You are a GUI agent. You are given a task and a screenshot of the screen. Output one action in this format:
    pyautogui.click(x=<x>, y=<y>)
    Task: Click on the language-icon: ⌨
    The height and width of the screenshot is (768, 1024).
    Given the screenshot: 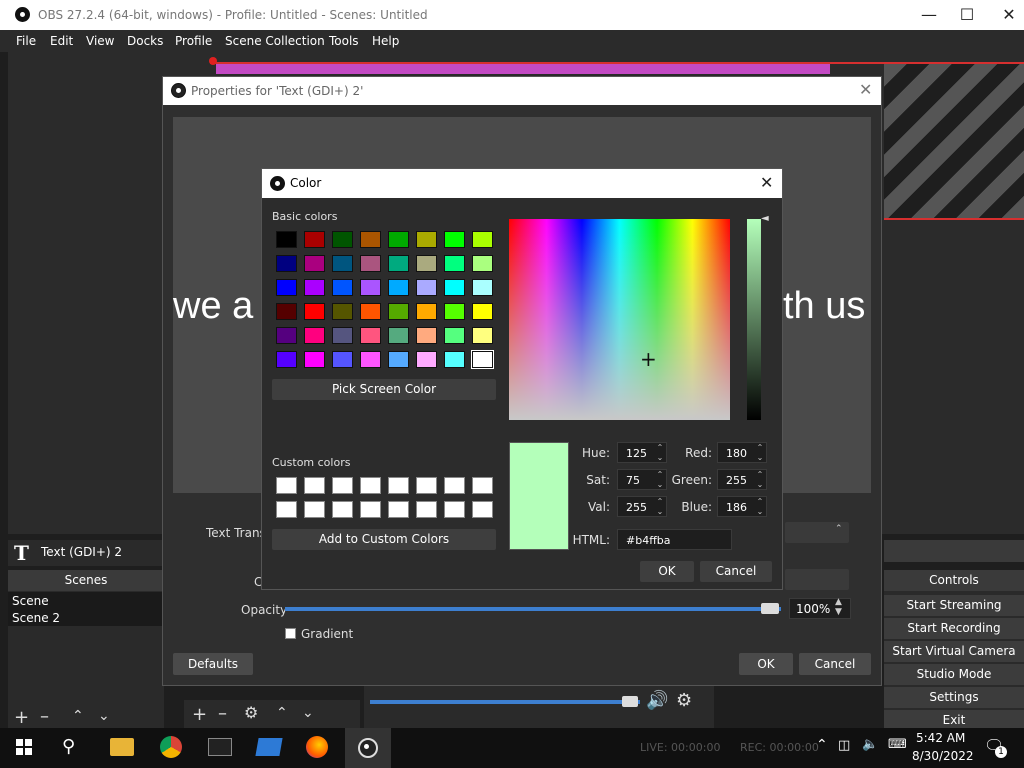 What is the action you would take?
    pyautogui.click(x=897, y=744)
    